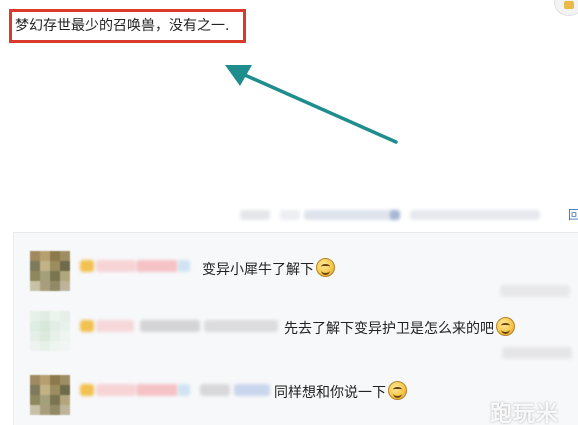 The width and height of the screenshot is (578, 425). I want to click on post-text-highlight: 梦幻存世最少的召唤兽，没有之一., so click(127, 26).